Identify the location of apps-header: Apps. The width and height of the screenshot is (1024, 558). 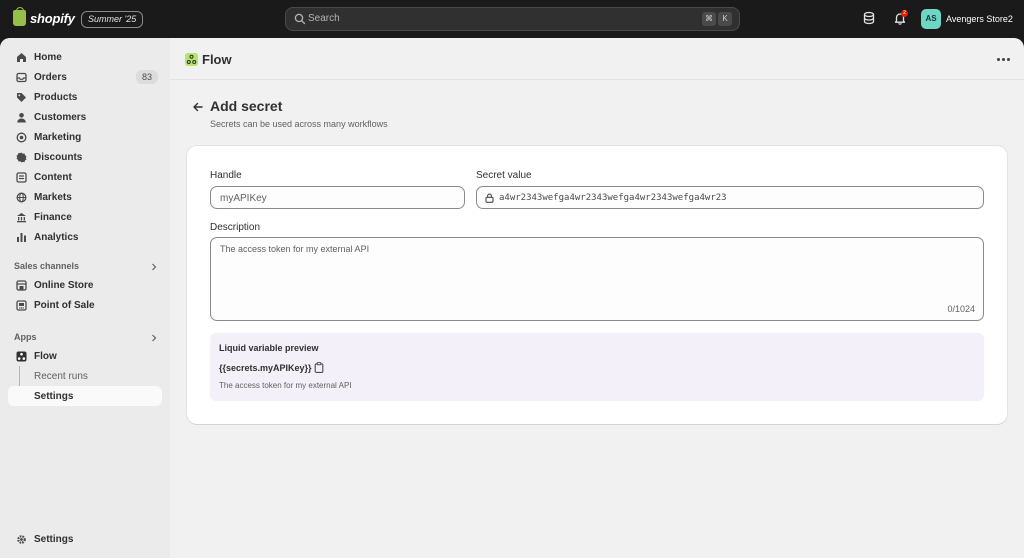
(25, 337).